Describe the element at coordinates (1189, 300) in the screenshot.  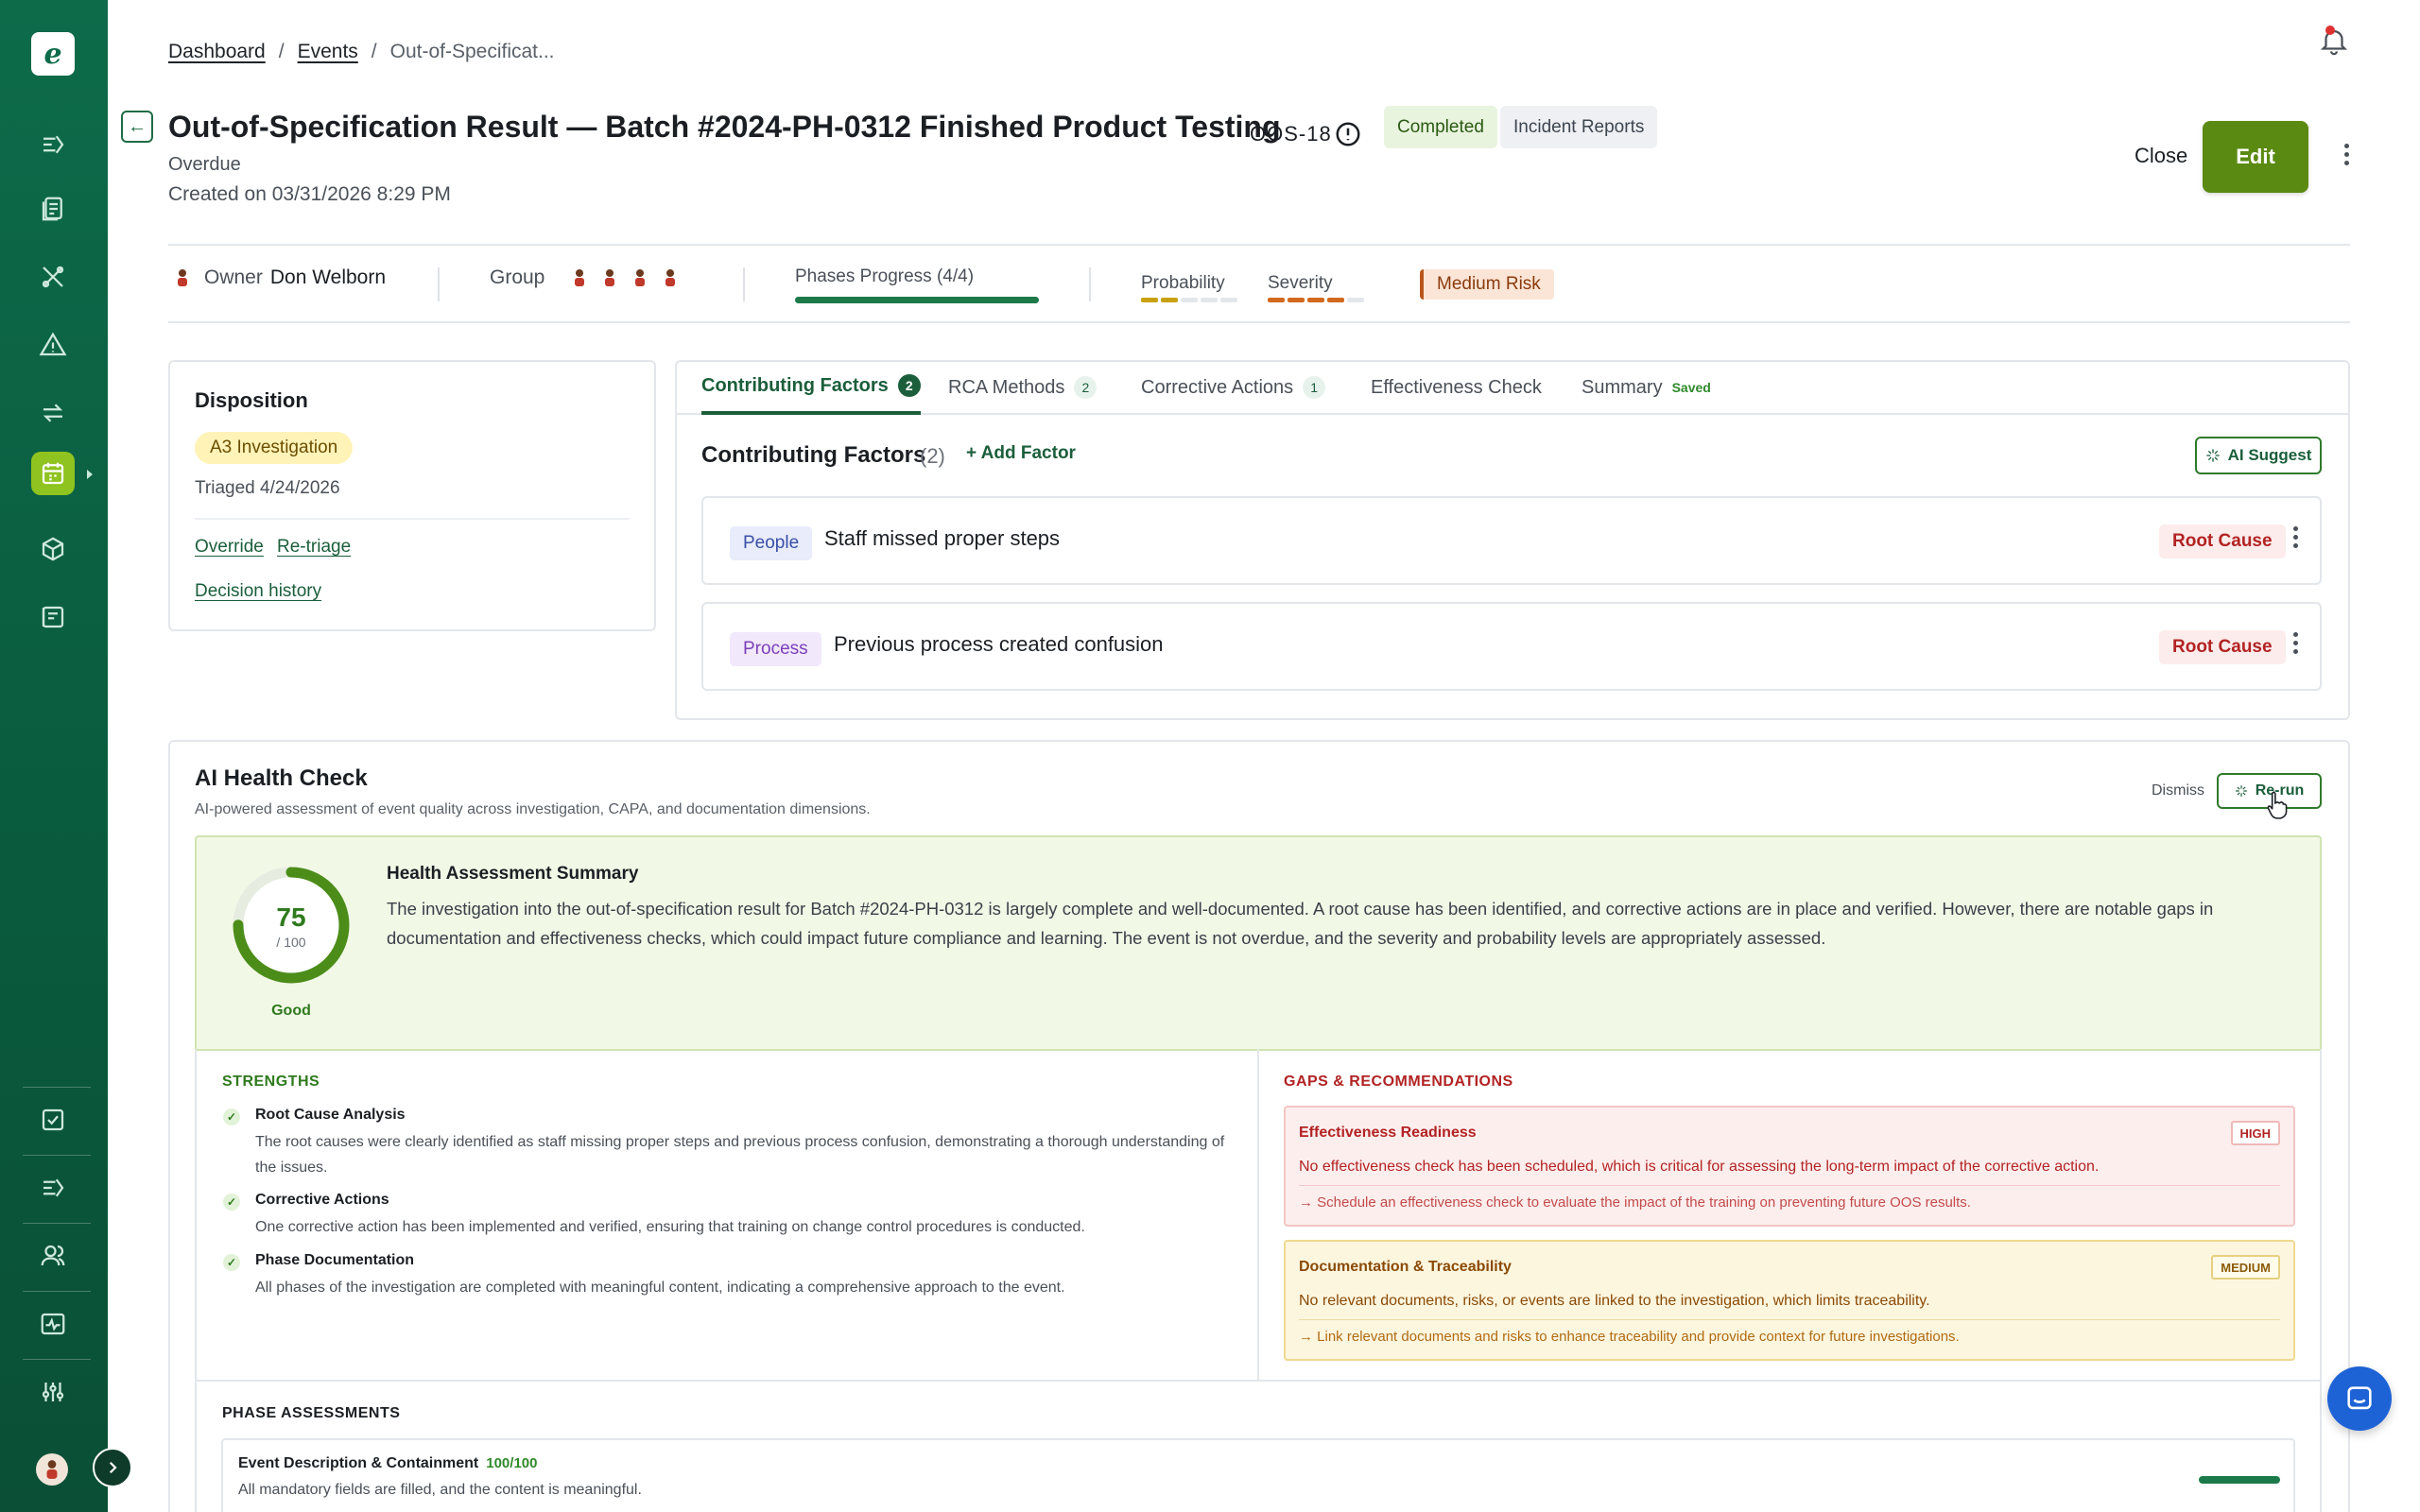
I see `probability-level` at that location.